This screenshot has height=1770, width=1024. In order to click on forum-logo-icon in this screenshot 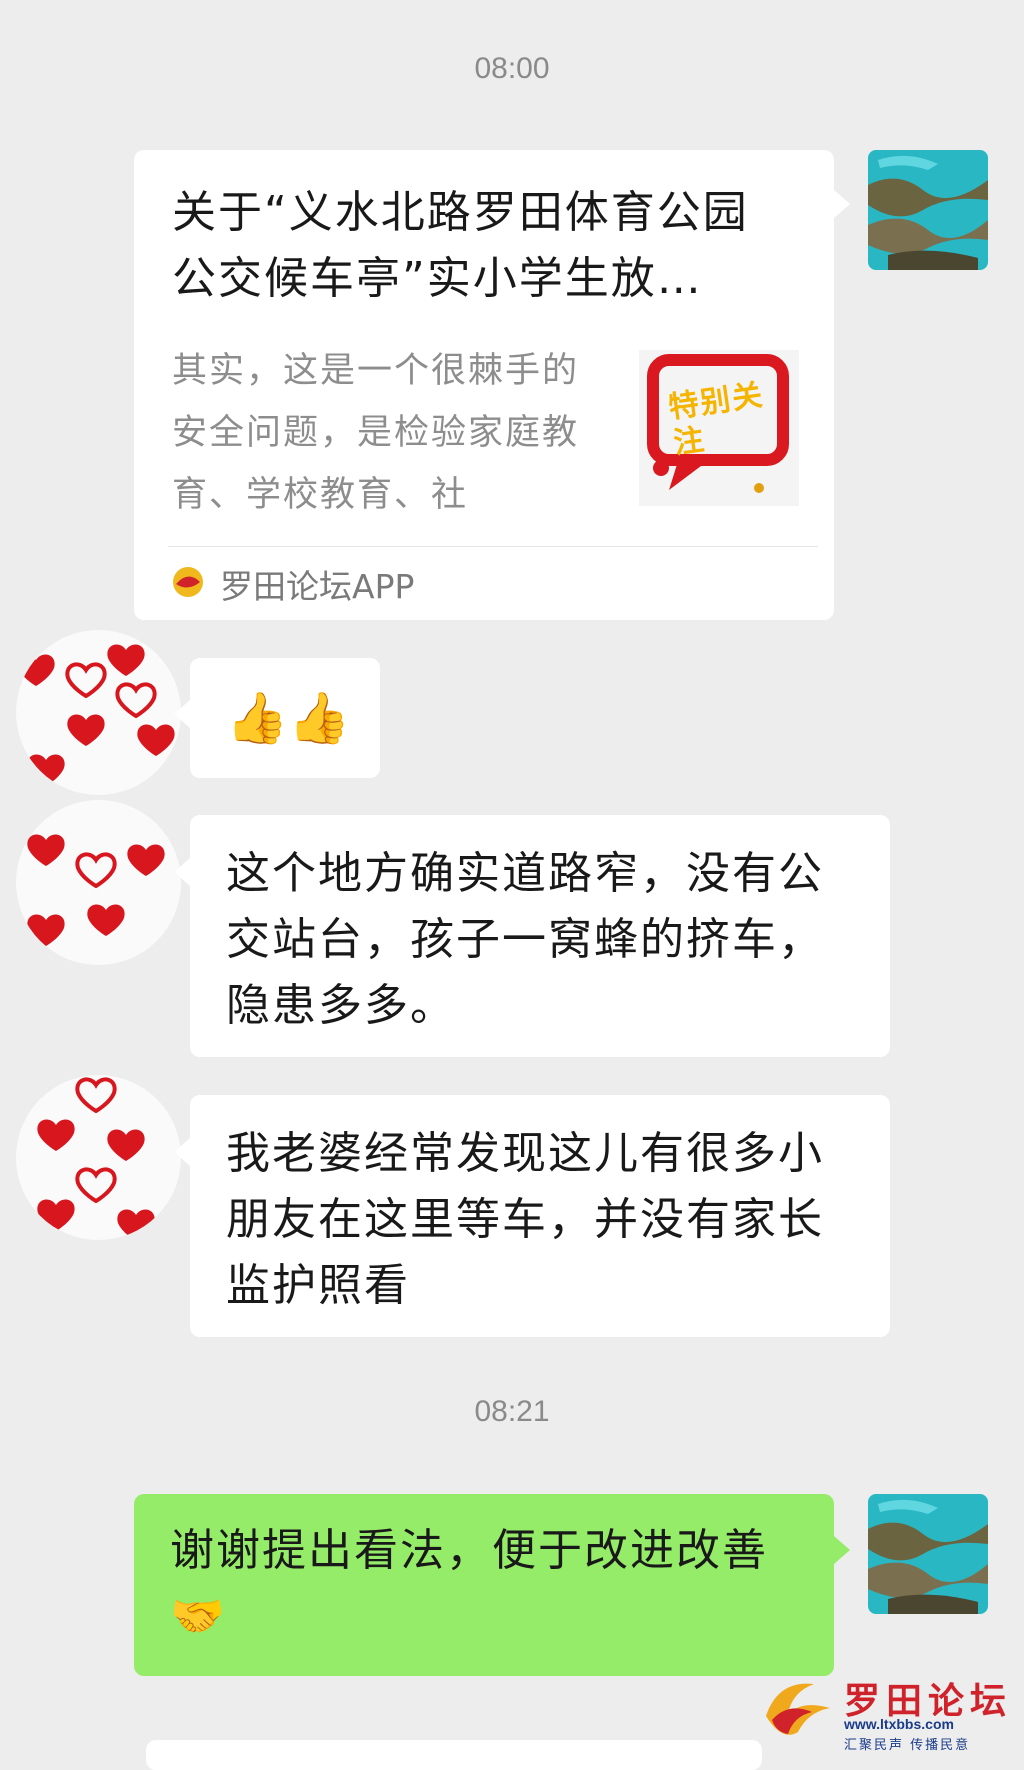, I will do `click(798, 1709)`.